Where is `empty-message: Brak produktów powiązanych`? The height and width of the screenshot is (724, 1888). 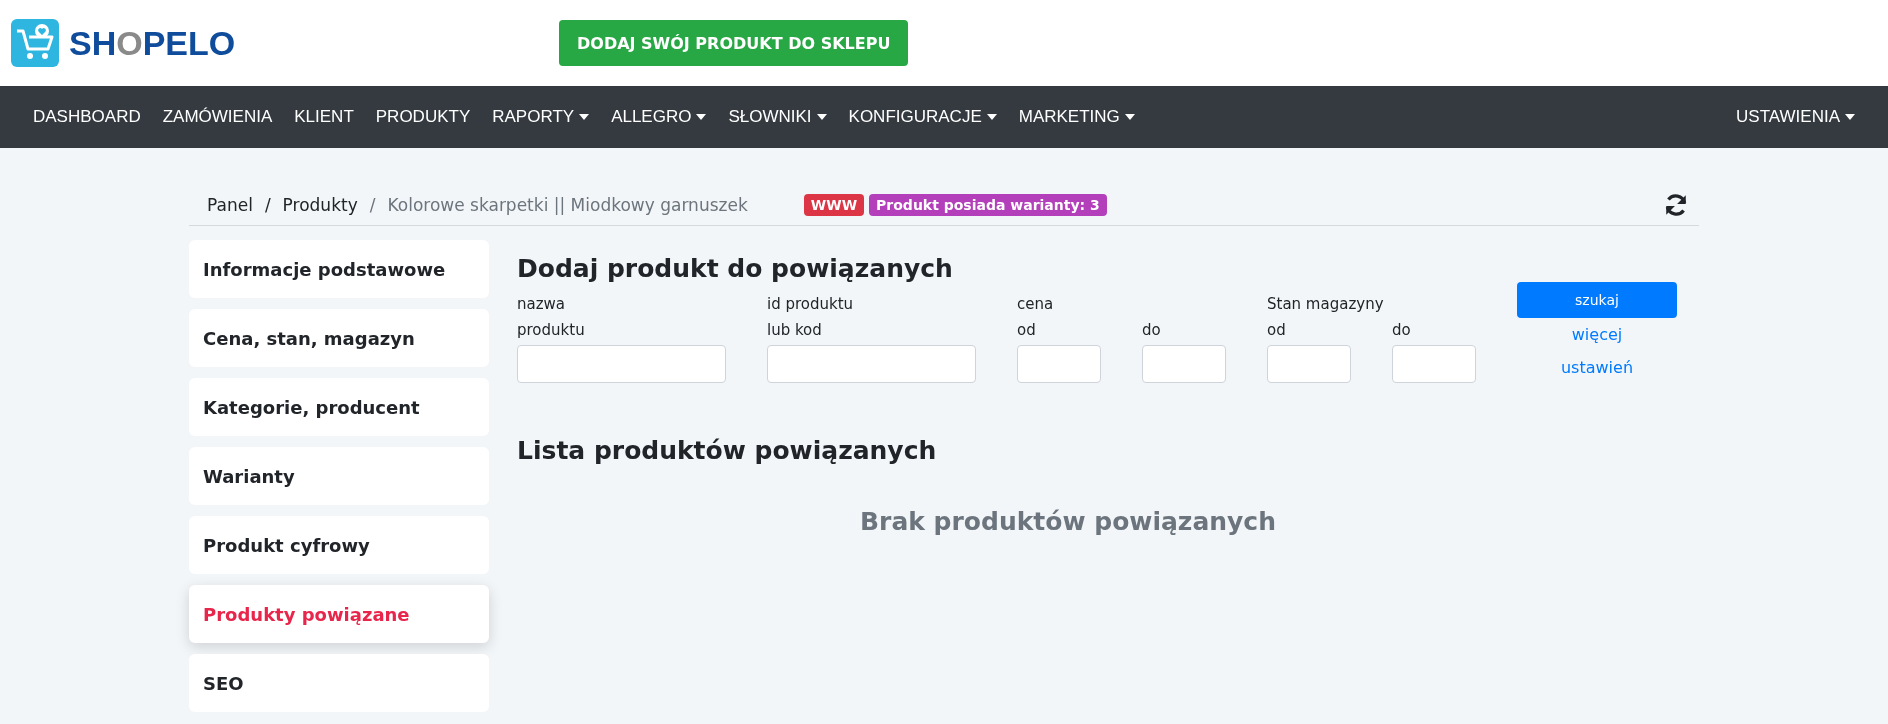 empty-message: Brak produktów powiązanych is located at coordinates (1068, 521).